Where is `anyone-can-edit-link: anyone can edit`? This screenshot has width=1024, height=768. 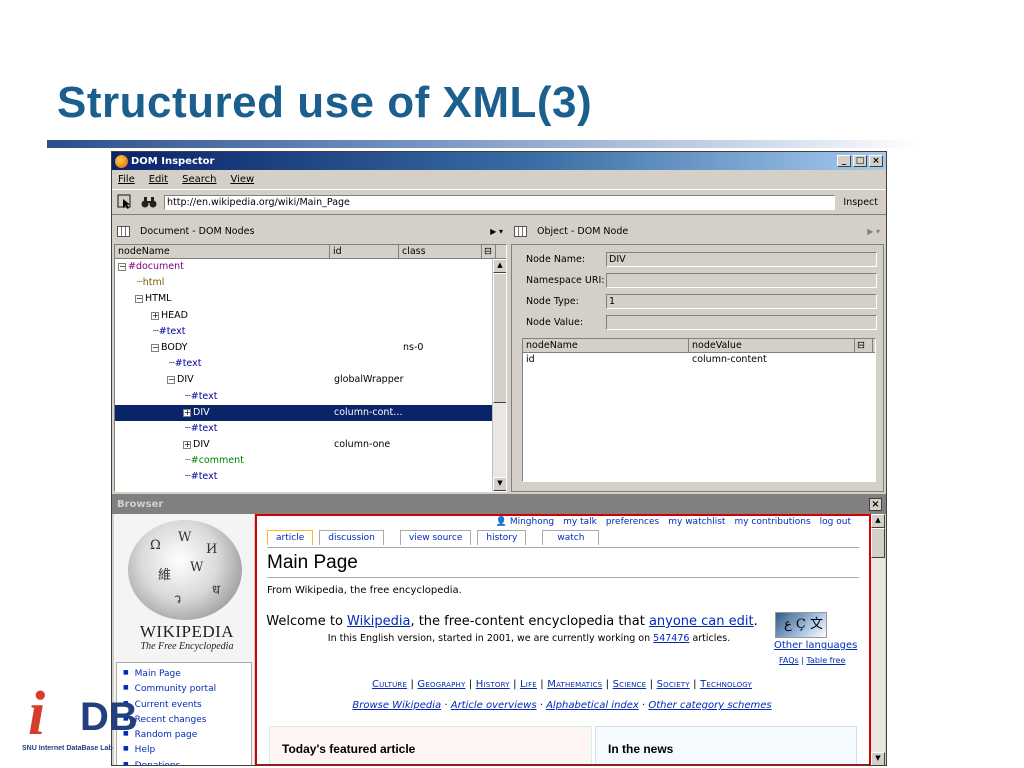
anyone-can-edit-link: anyone can edit is located at coordinates (701, 621).